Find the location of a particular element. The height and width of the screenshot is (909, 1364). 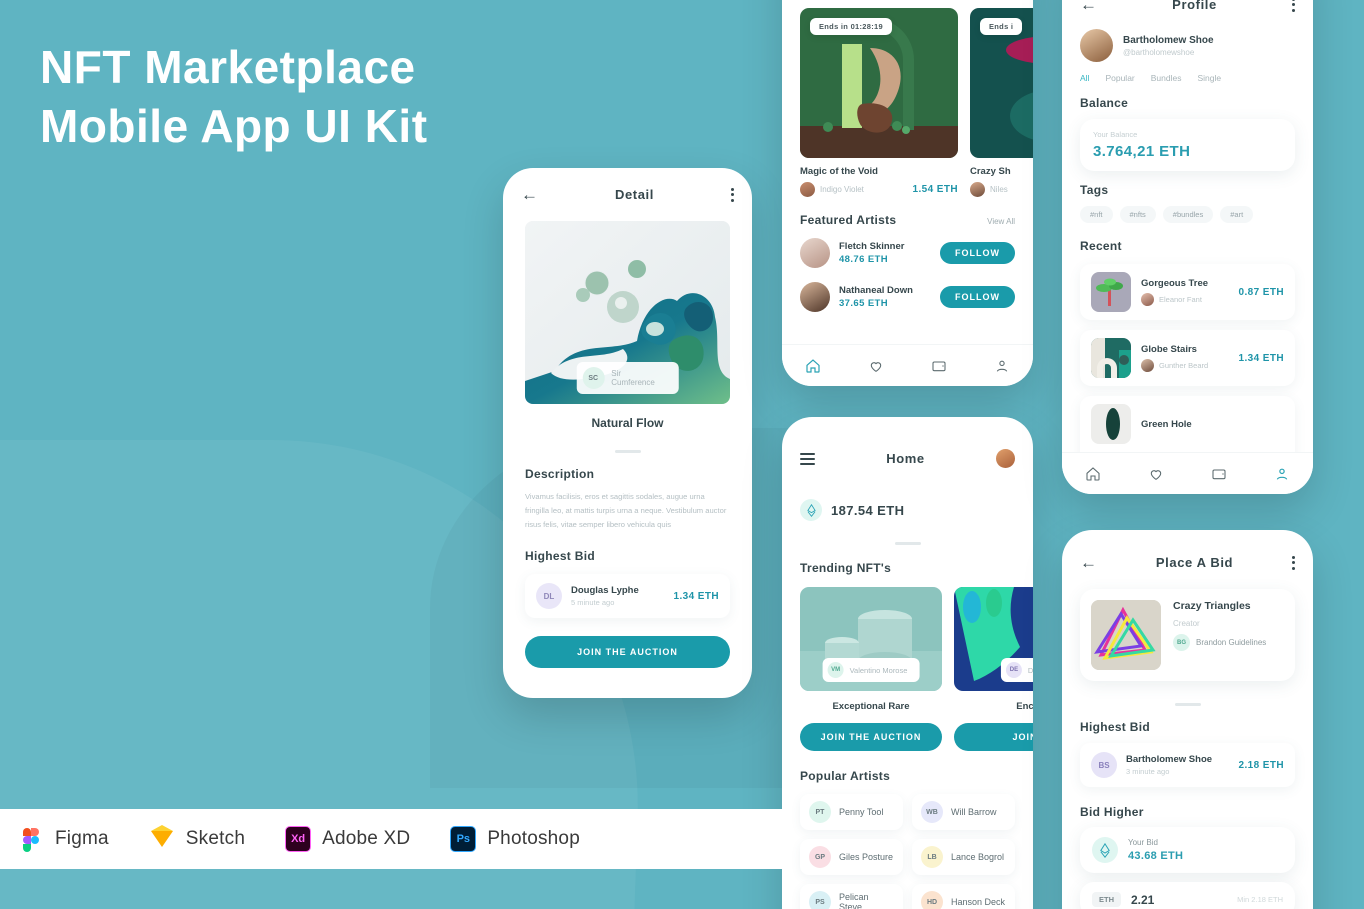

artist-initials-avatar: PS is located at coordinates (820, 900).